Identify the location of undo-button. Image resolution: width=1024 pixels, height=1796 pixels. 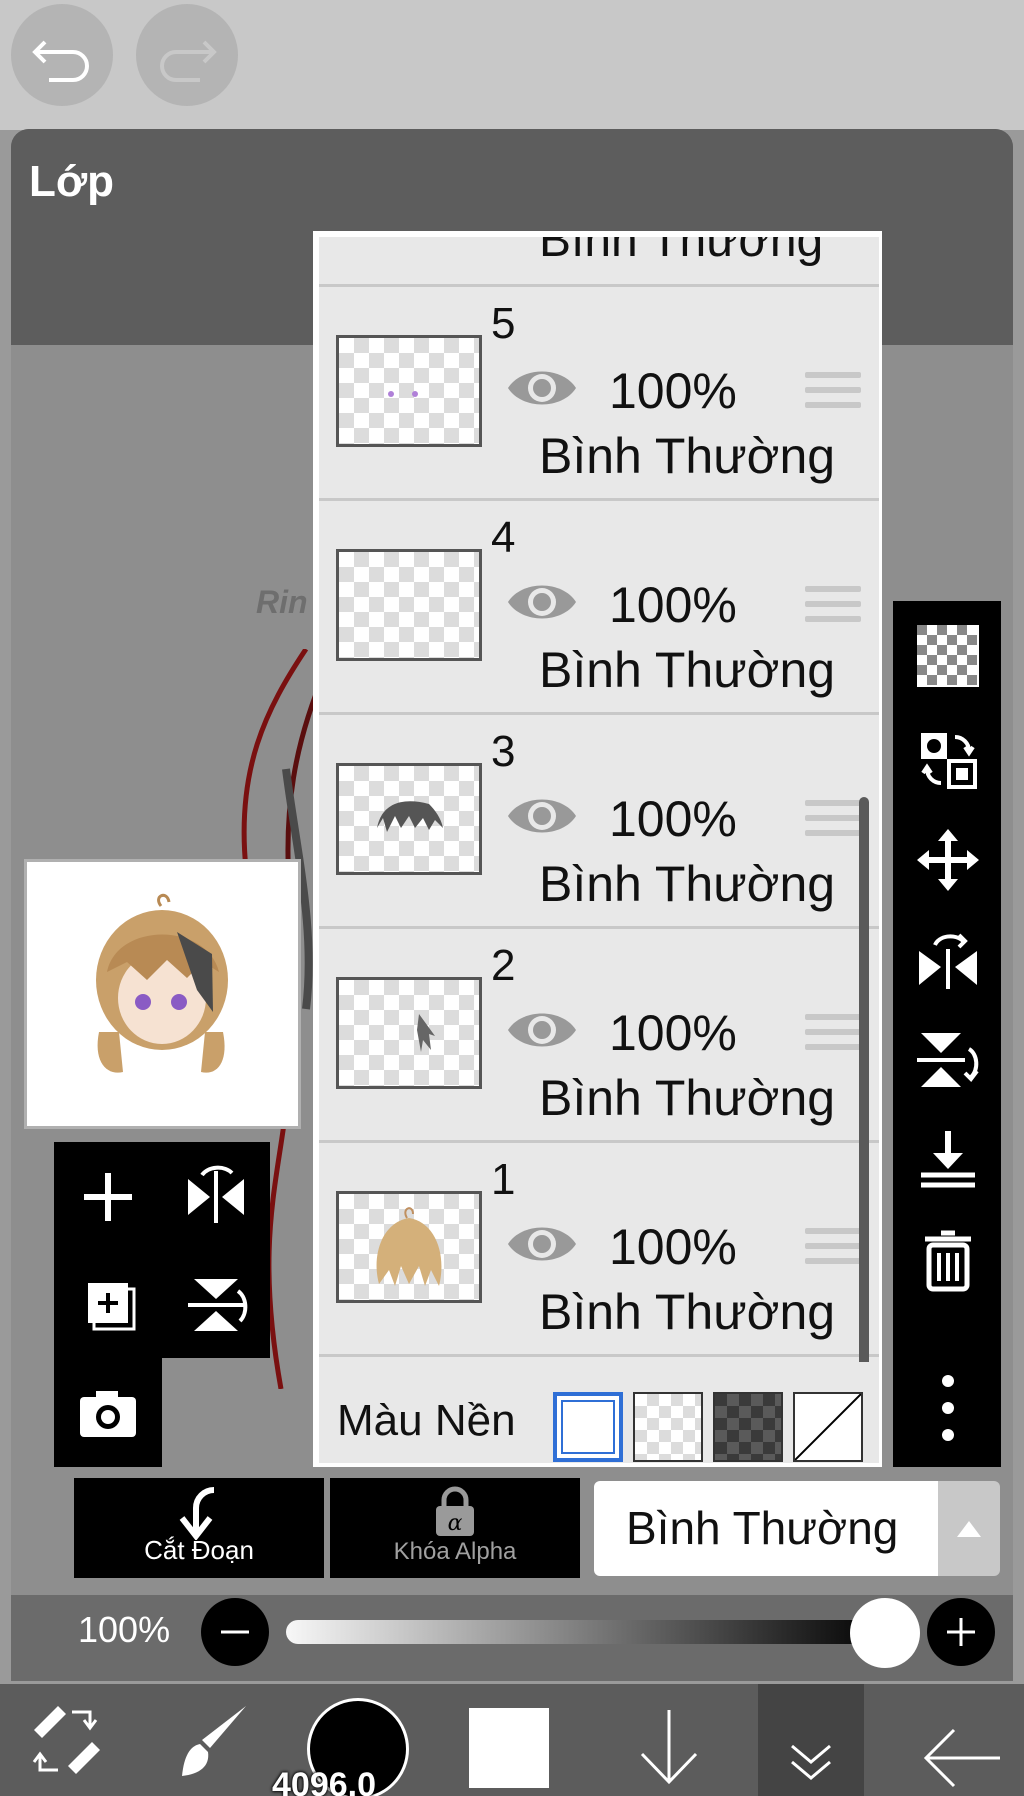
(62, 55).